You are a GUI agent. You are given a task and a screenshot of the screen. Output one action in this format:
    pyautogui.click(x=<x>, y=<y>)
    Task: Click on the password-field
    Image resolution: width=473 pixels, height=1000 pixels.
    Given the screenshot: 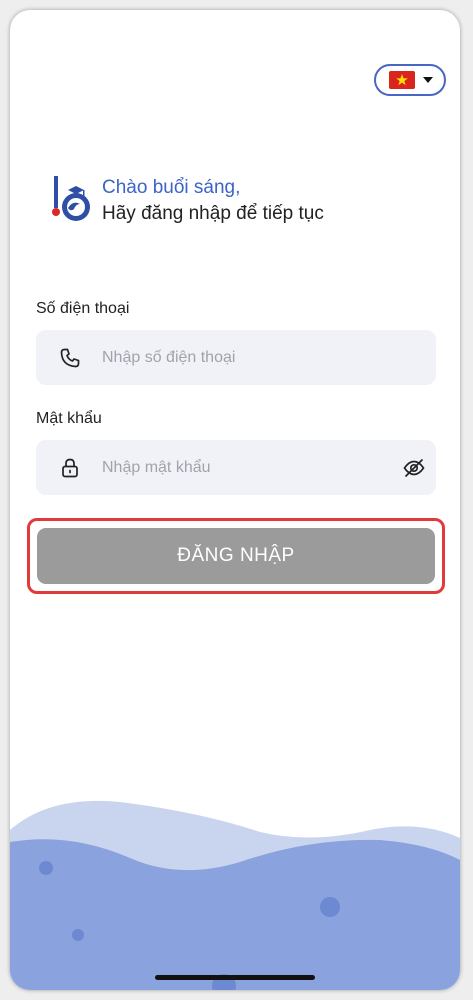 What is the action you would take?
    pyautogui.click(x=236, y=467)
    